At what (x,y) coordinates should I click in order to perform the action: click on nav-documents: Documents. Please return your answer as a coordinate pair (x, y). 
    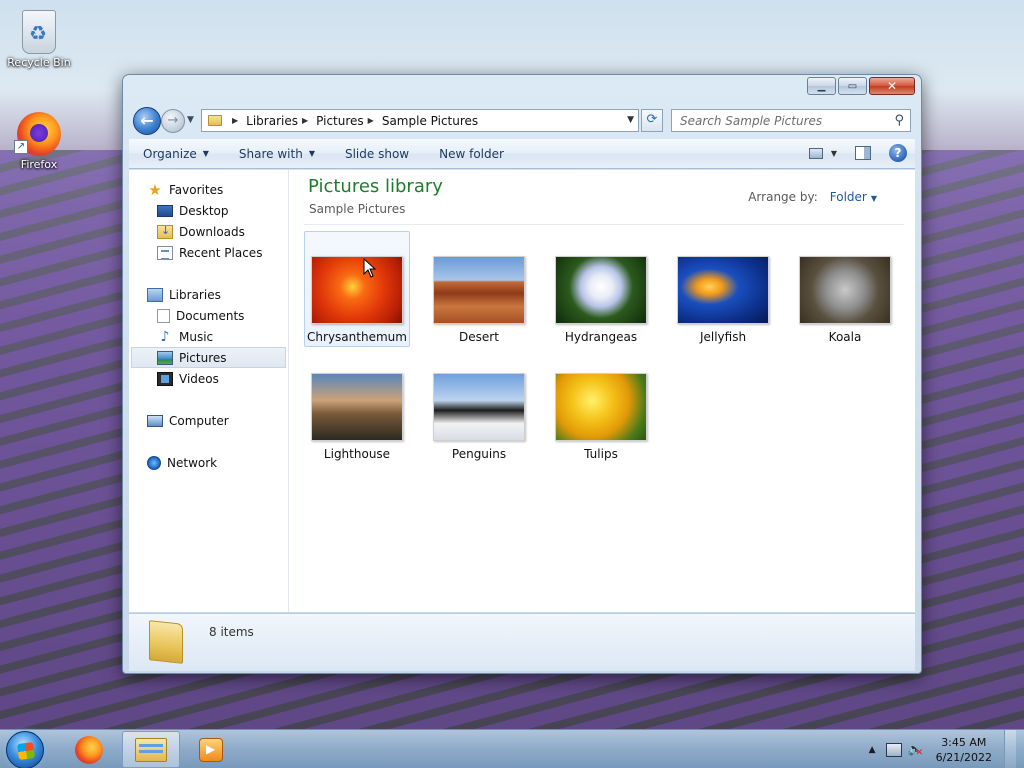
    Looking at the image, I should click on (222, 315).